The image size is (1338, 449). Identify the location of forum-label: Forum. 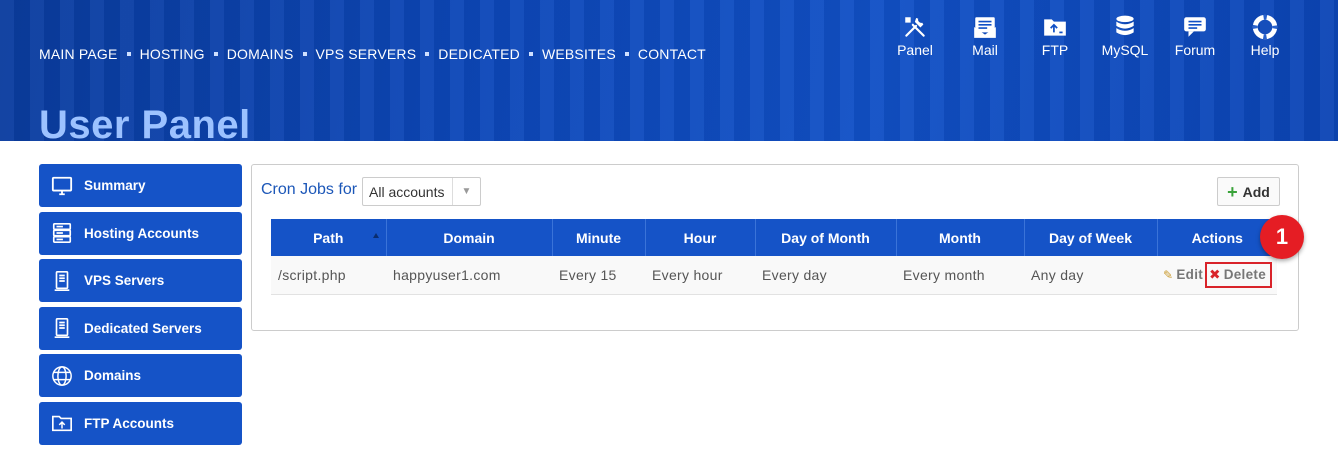
(1195, 50).